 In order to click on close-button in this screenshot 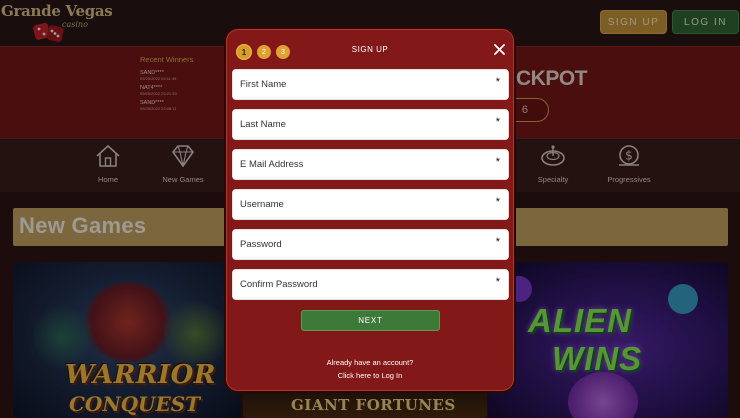, I will do `click(499, 49)`.